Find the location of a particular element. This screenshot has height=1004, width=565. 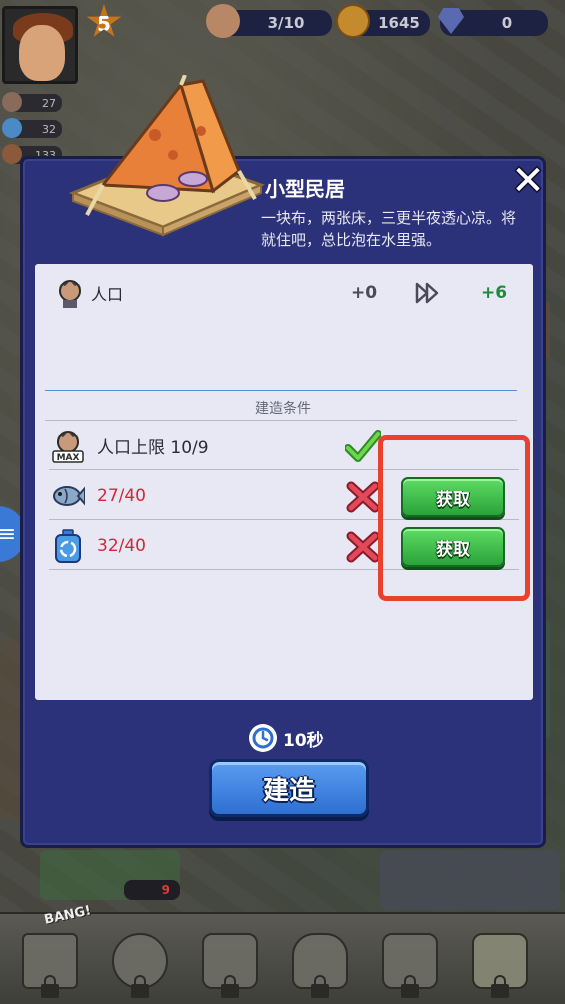

population-label: 人口 is located at coordinates (107, 294).